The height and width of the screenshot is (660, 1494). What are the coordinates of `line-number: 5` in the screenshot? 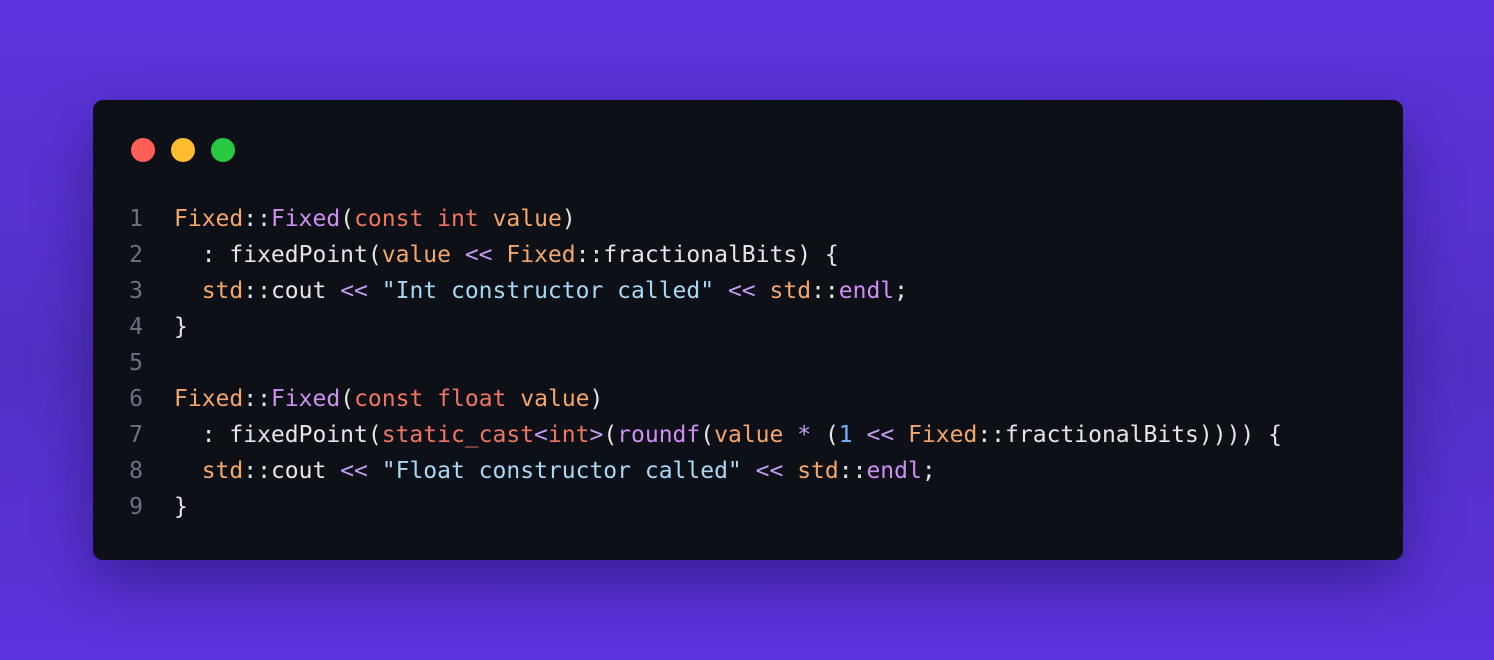 It's located at (136, 363).